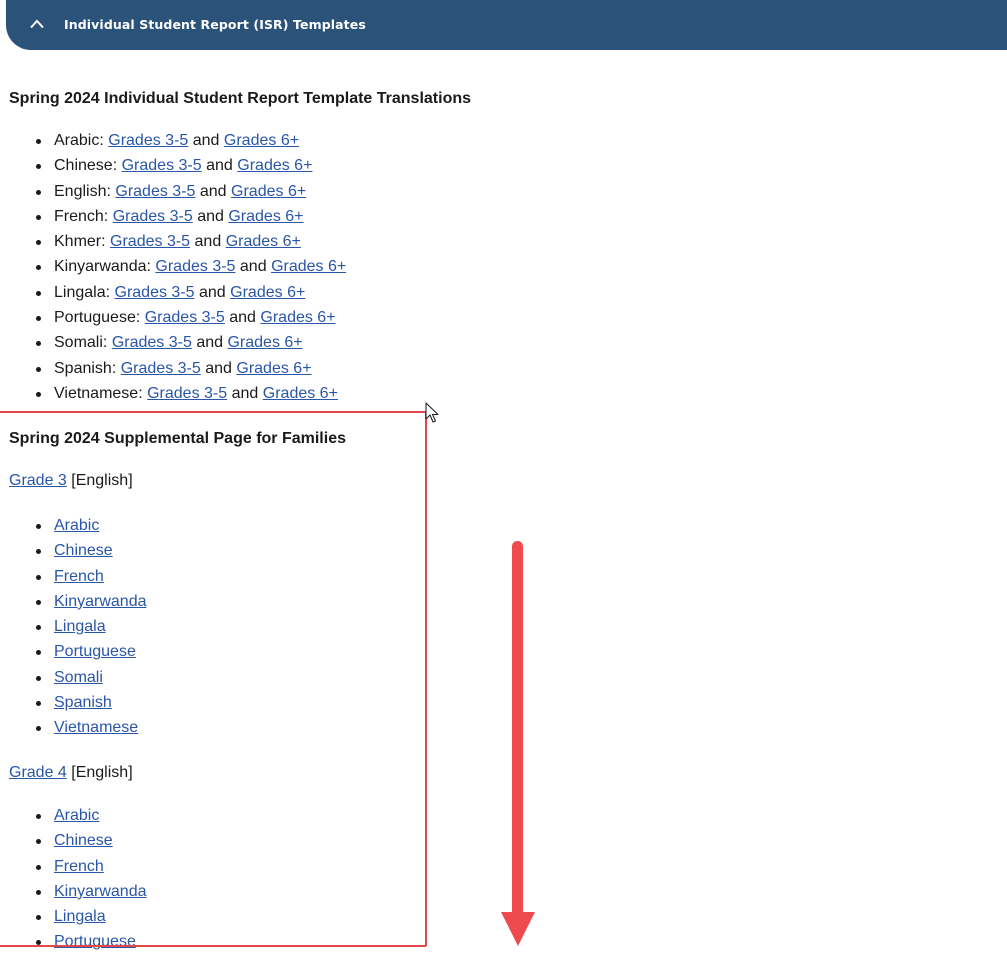 The height and width of the screenshot is (955, 1007). What do you see at coordinates (82, 292) in the screenshot?
I see `language-label: Lingala:` at bounding box center [82, 292].